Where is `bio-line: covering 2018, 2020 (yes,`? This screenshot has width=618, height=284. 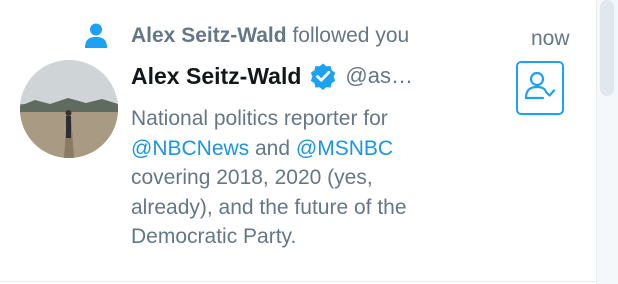
bio-line: covering 2018, 2020 (yes, is located at coordinates (252, 177).